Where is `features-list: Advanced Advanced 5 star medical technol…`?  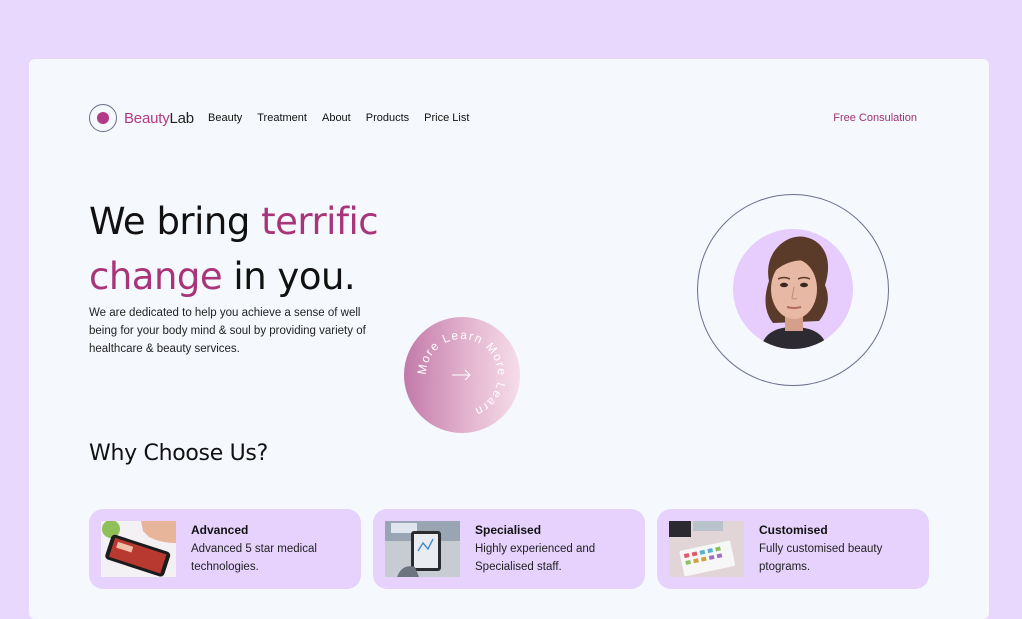 features-list: Advanced Advanced 5 star medical technol… is located at coordinates (509, 549).